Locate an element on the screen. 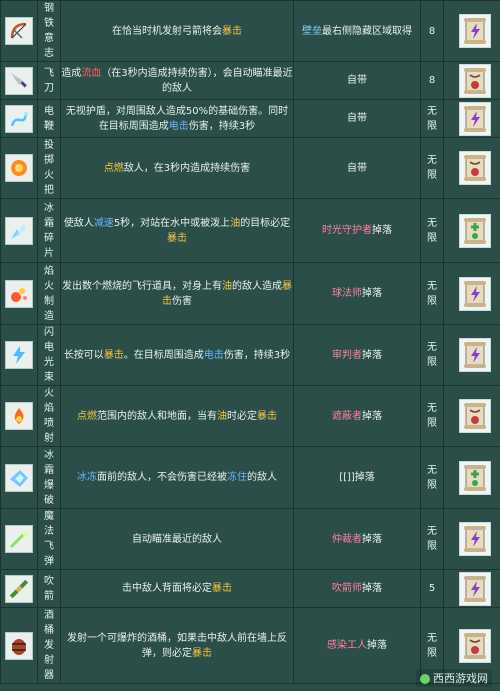 This screenshot has width=500, height=691. bow-icon is located at coordinates (19, 31).